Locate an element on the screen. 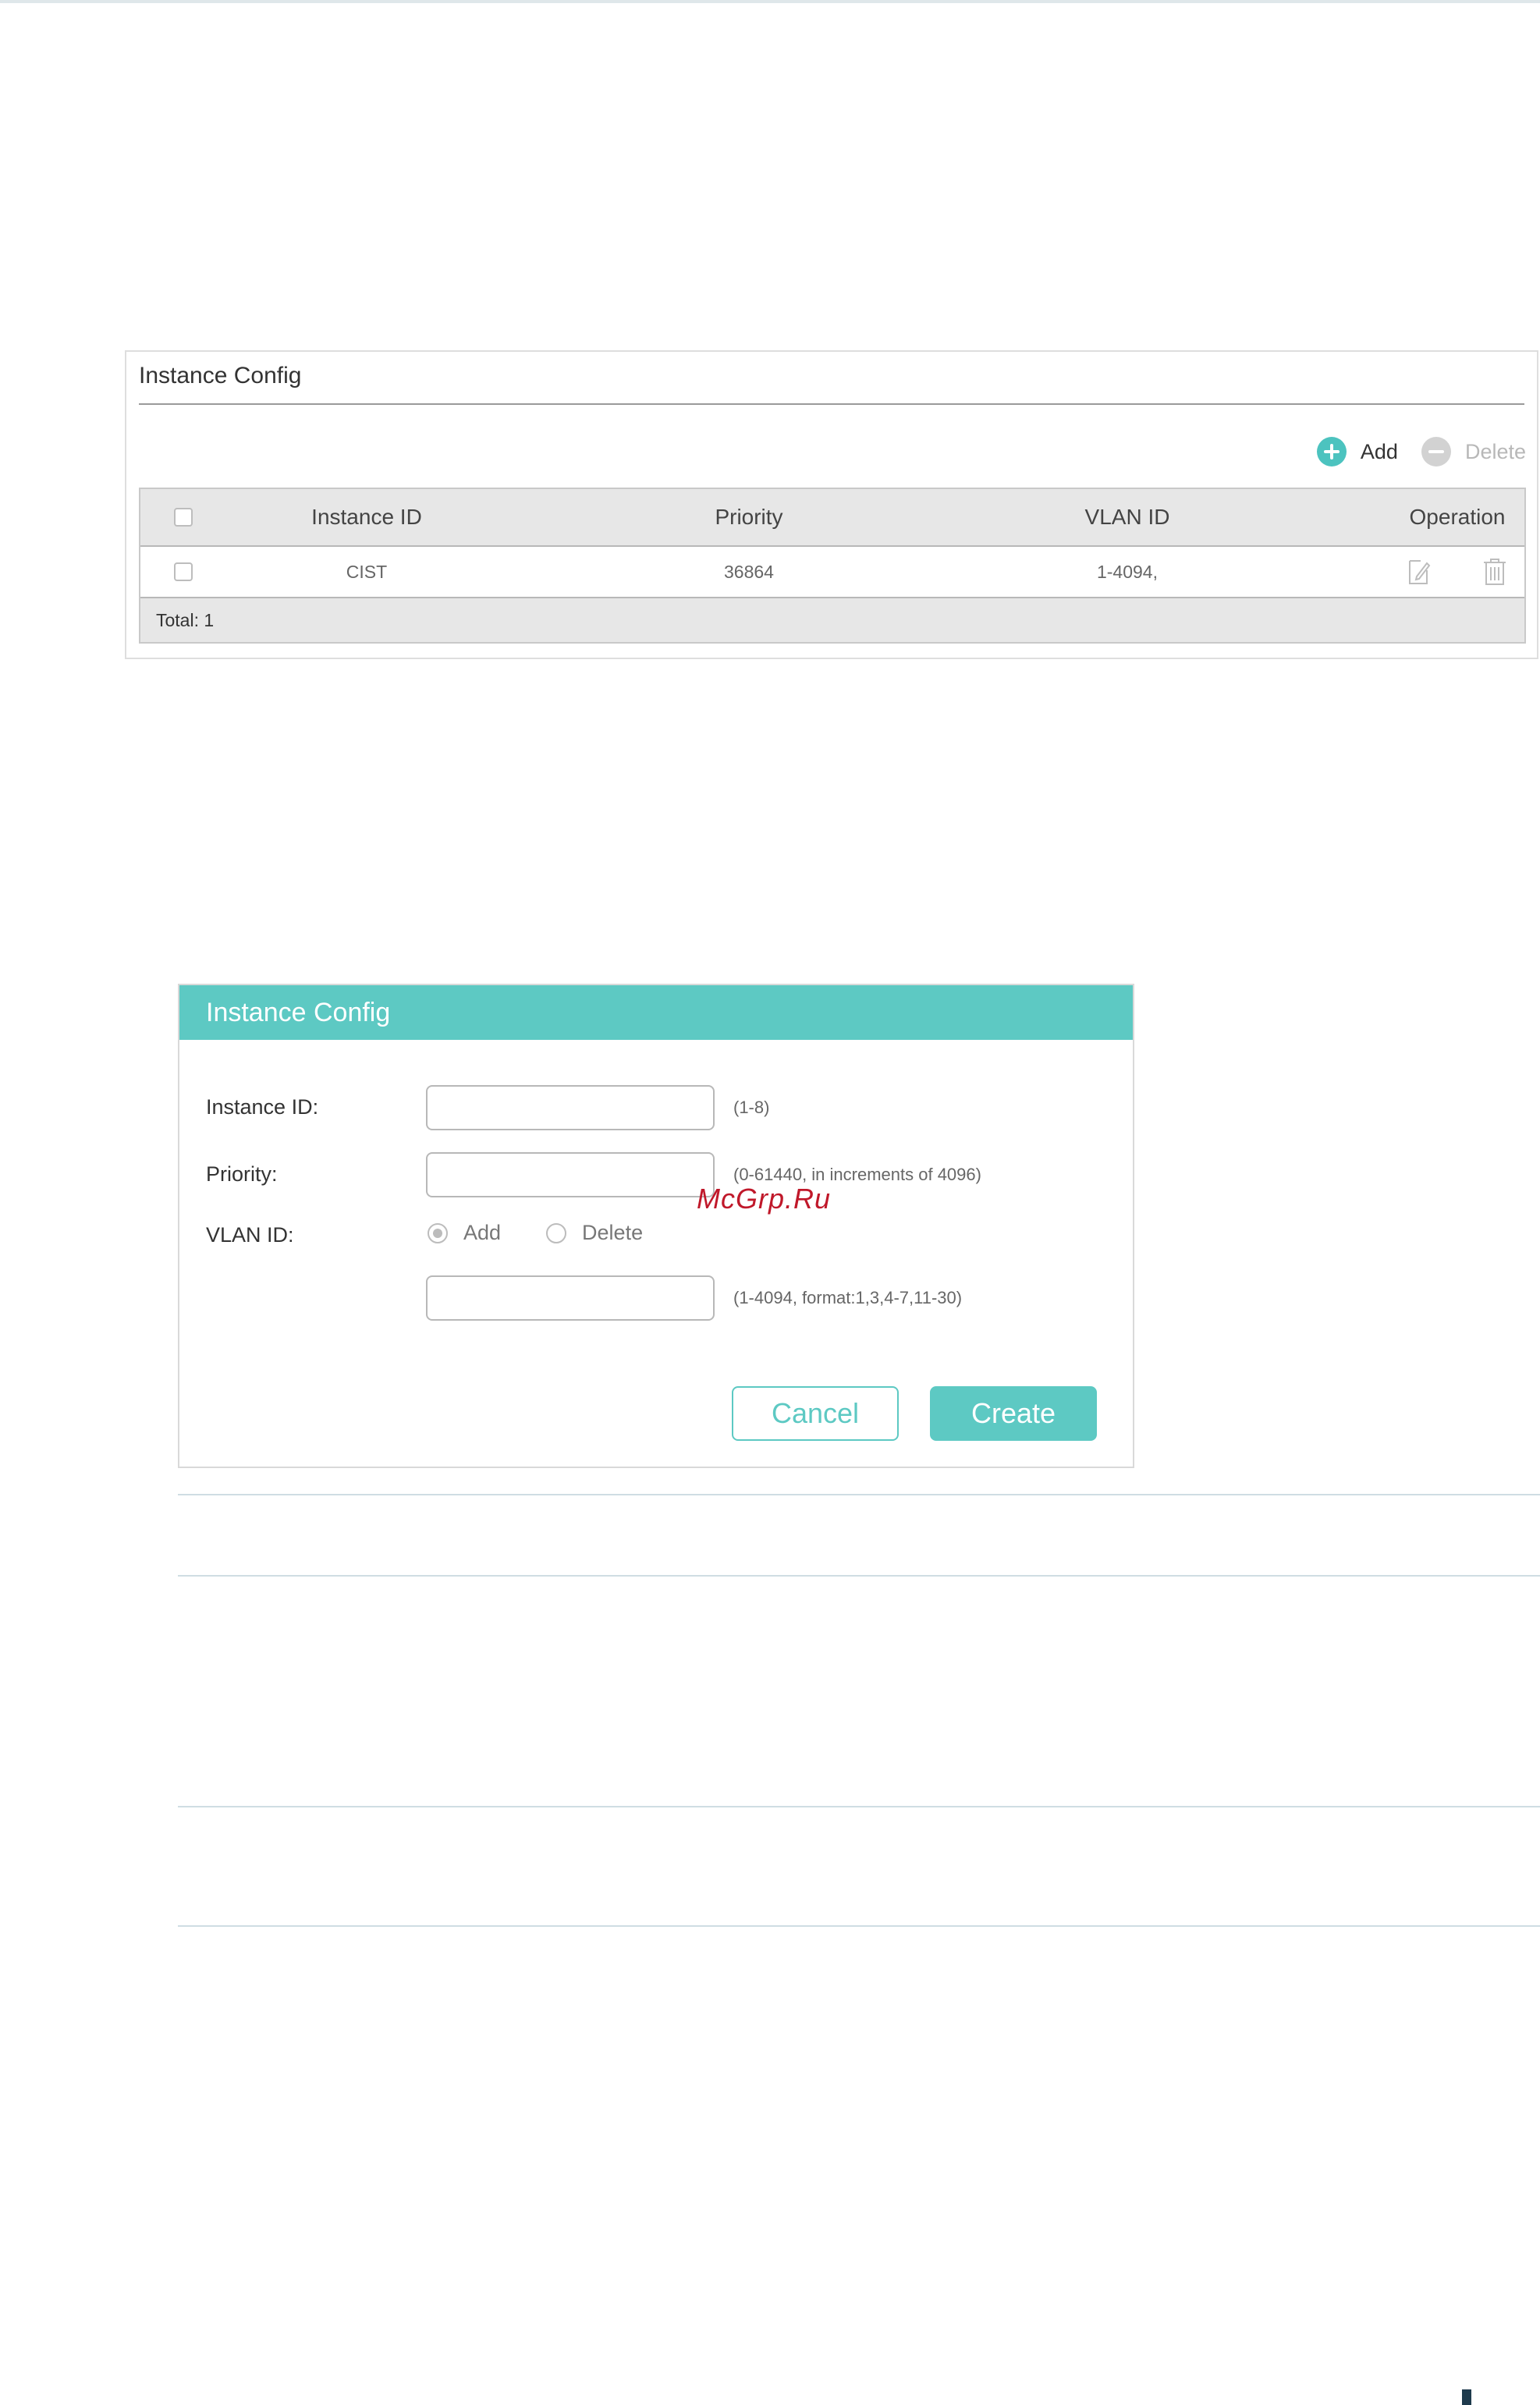 The image size is (1540, 2405). add-button: Add is located at coordinates (1357, 451).